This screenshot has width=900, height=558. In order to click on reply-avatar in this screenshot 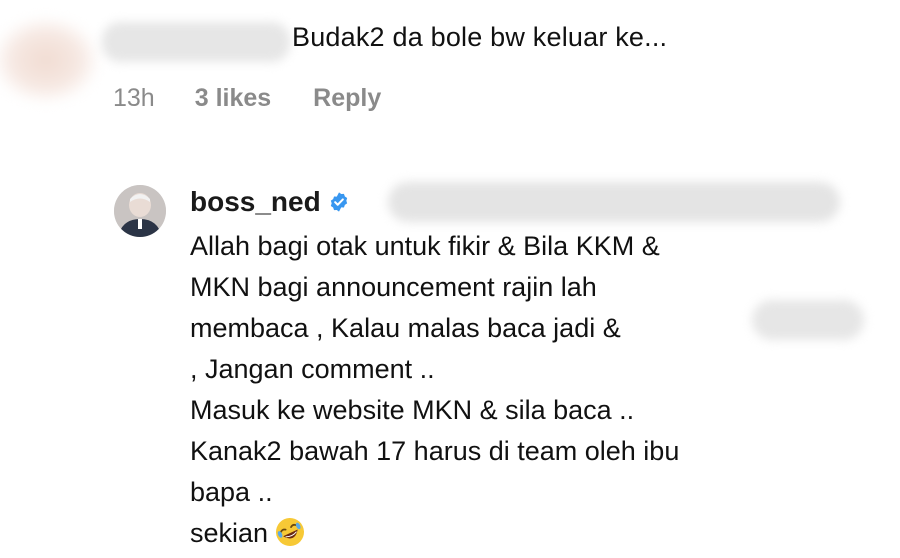, I will do `click(140, 211)`.